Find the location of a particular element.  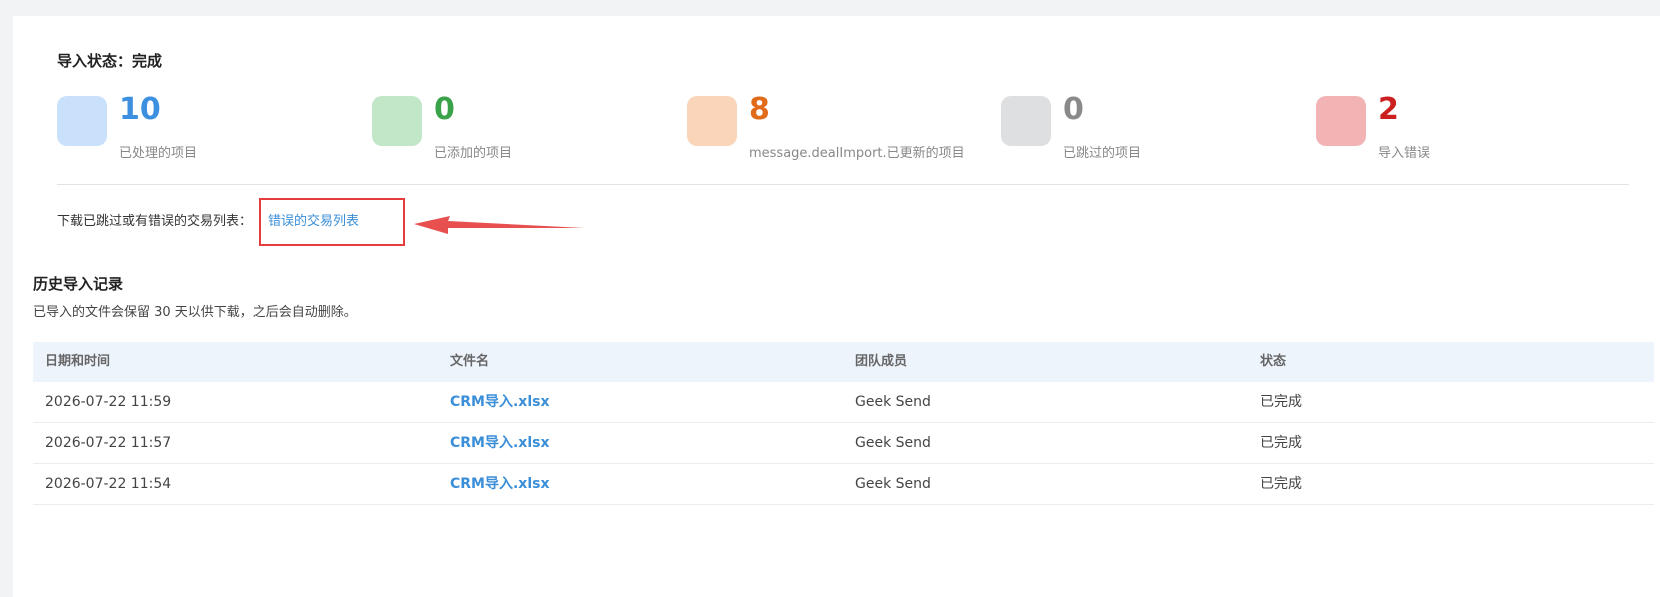

stat-skipped-label: 已跳过的项目 is located at coordinates (1102, 153).